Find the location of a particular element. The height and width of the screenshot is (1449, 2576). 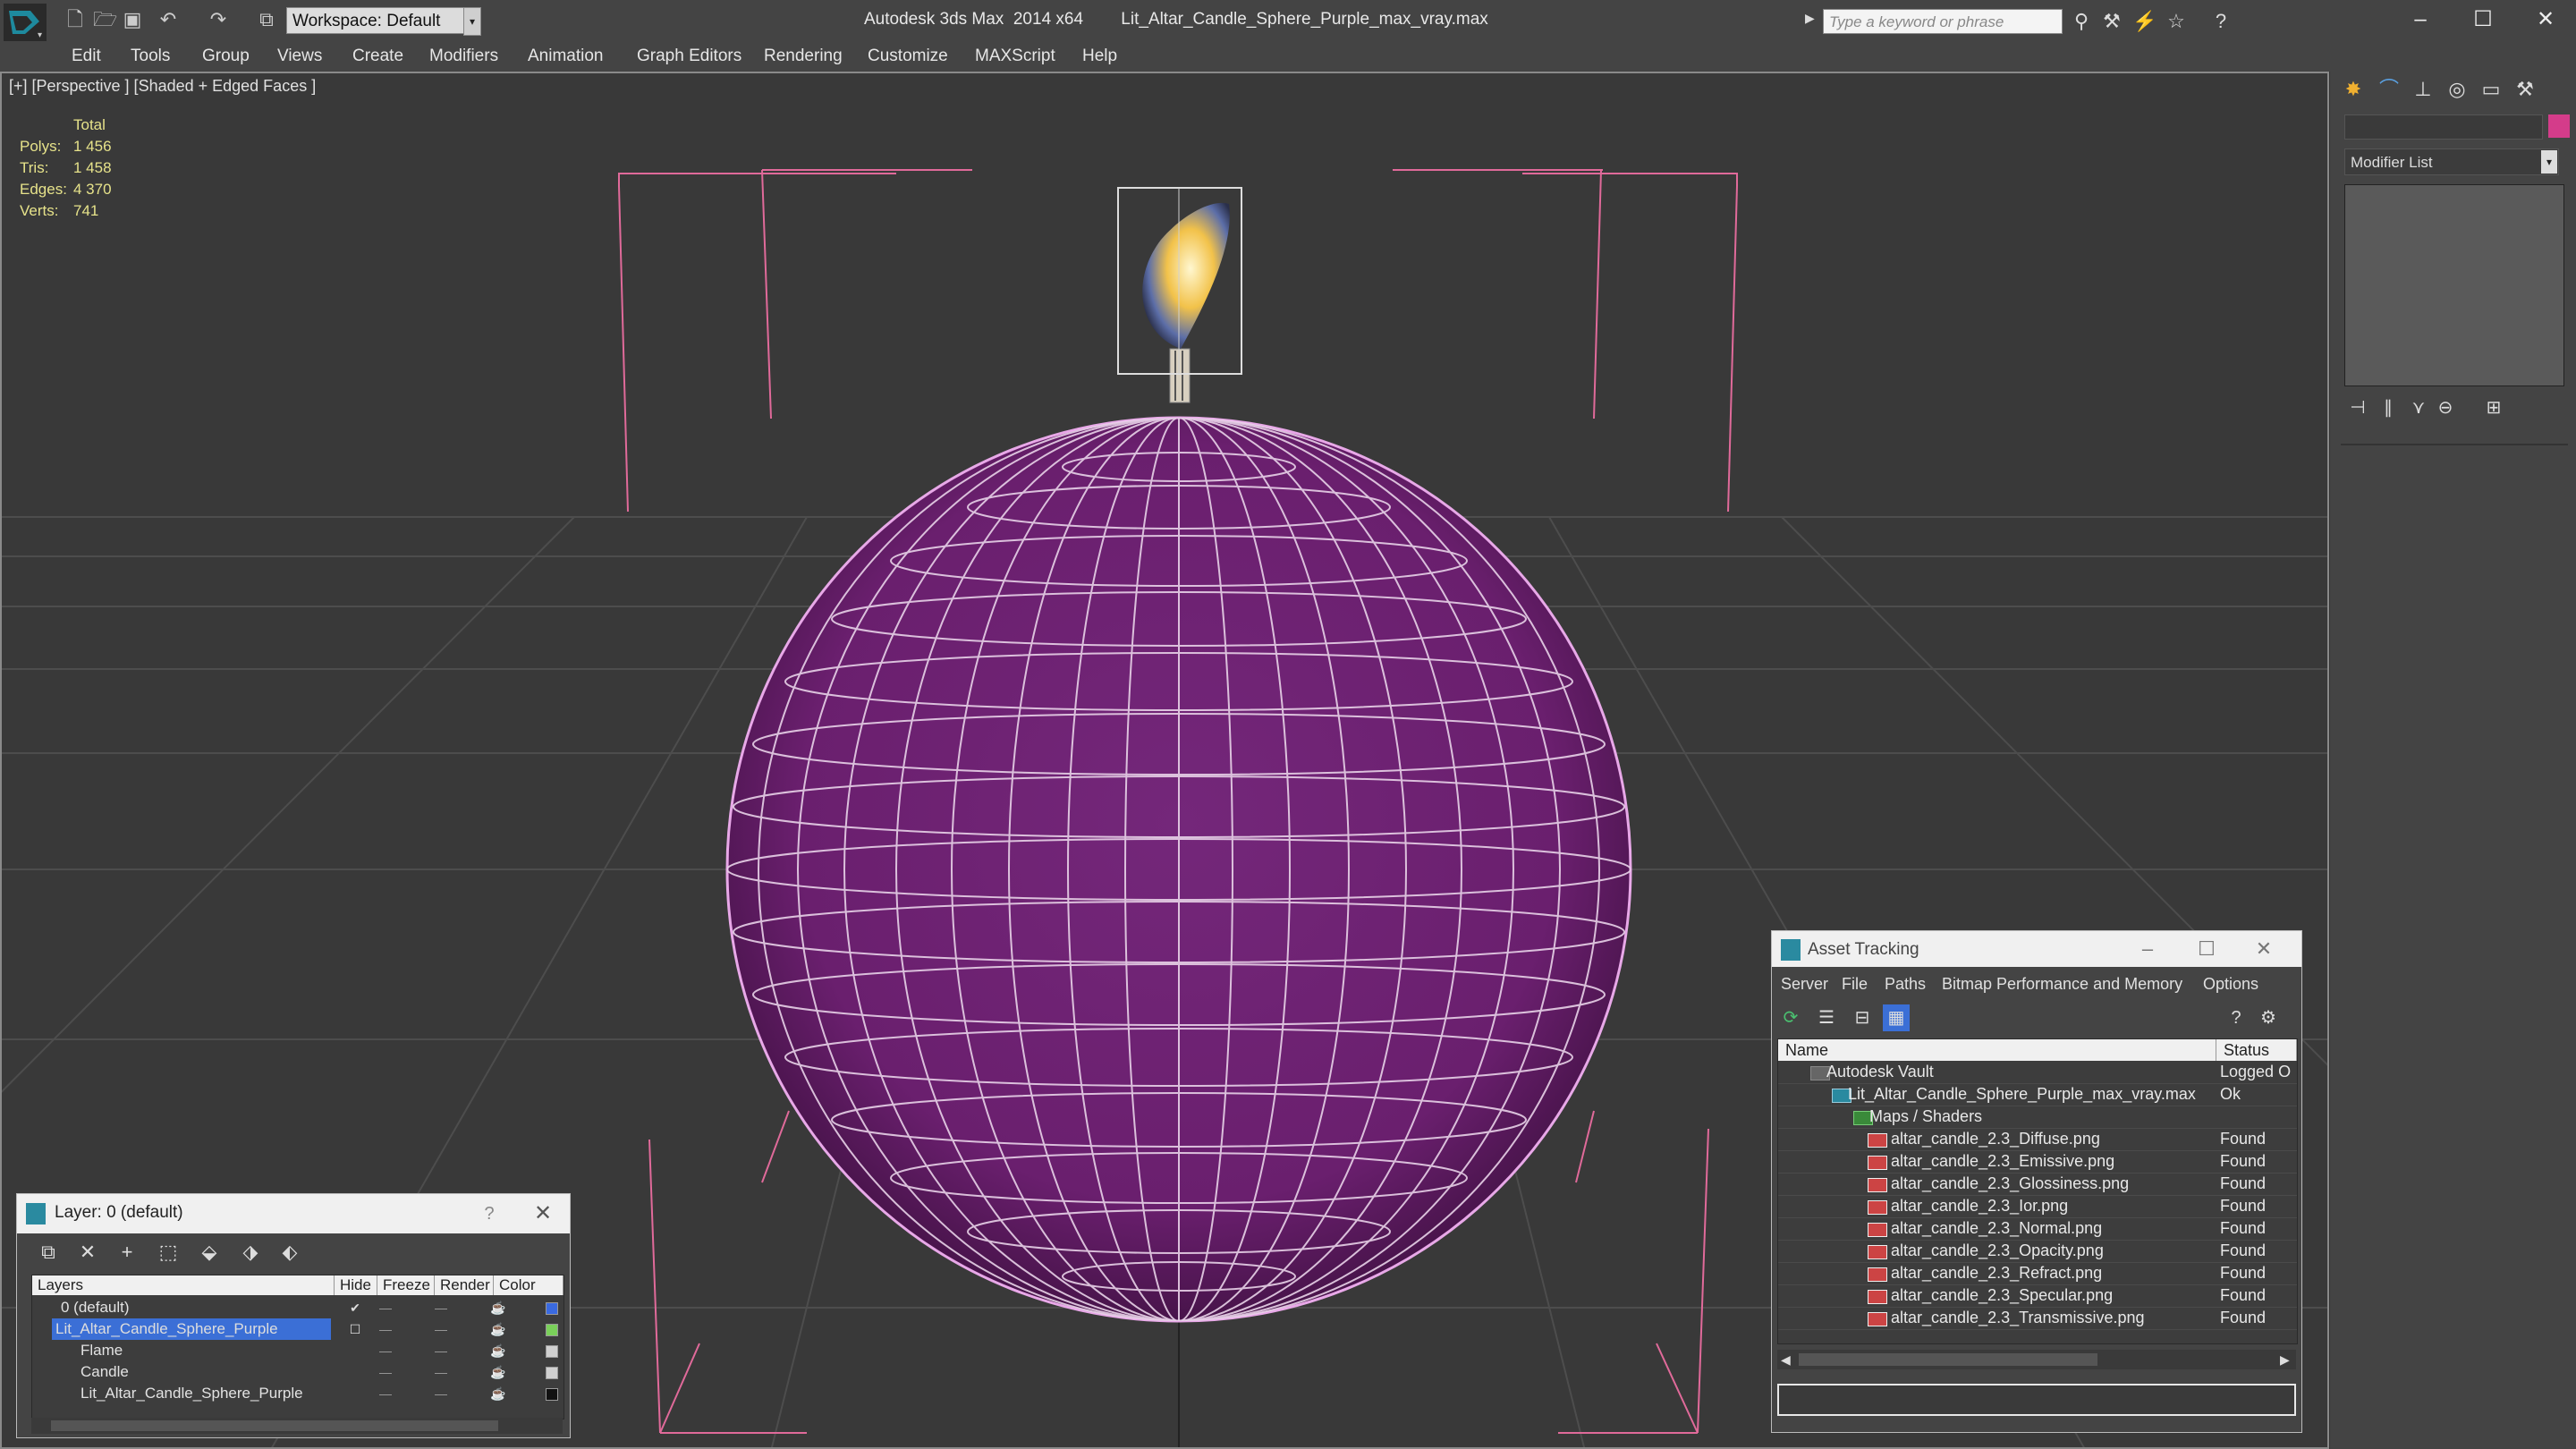

scroll-left-icon: ◀ is located at coordinates (1786, 1359).